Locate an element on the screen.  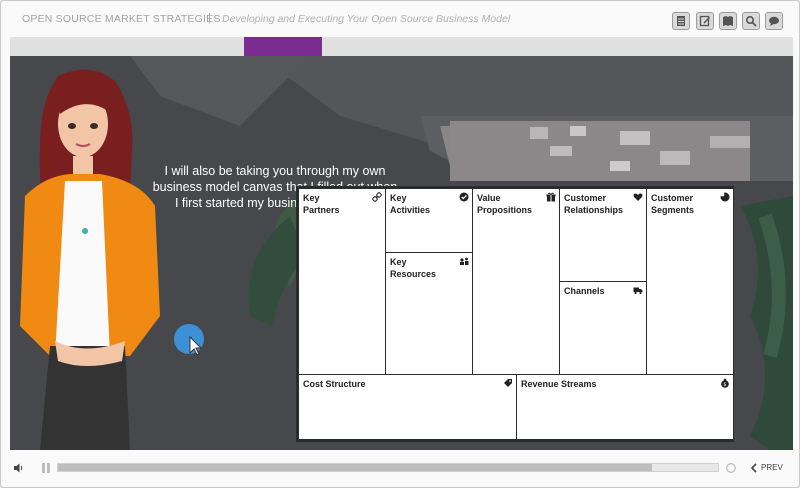
tag-icon is located at coordinates (508, 383).